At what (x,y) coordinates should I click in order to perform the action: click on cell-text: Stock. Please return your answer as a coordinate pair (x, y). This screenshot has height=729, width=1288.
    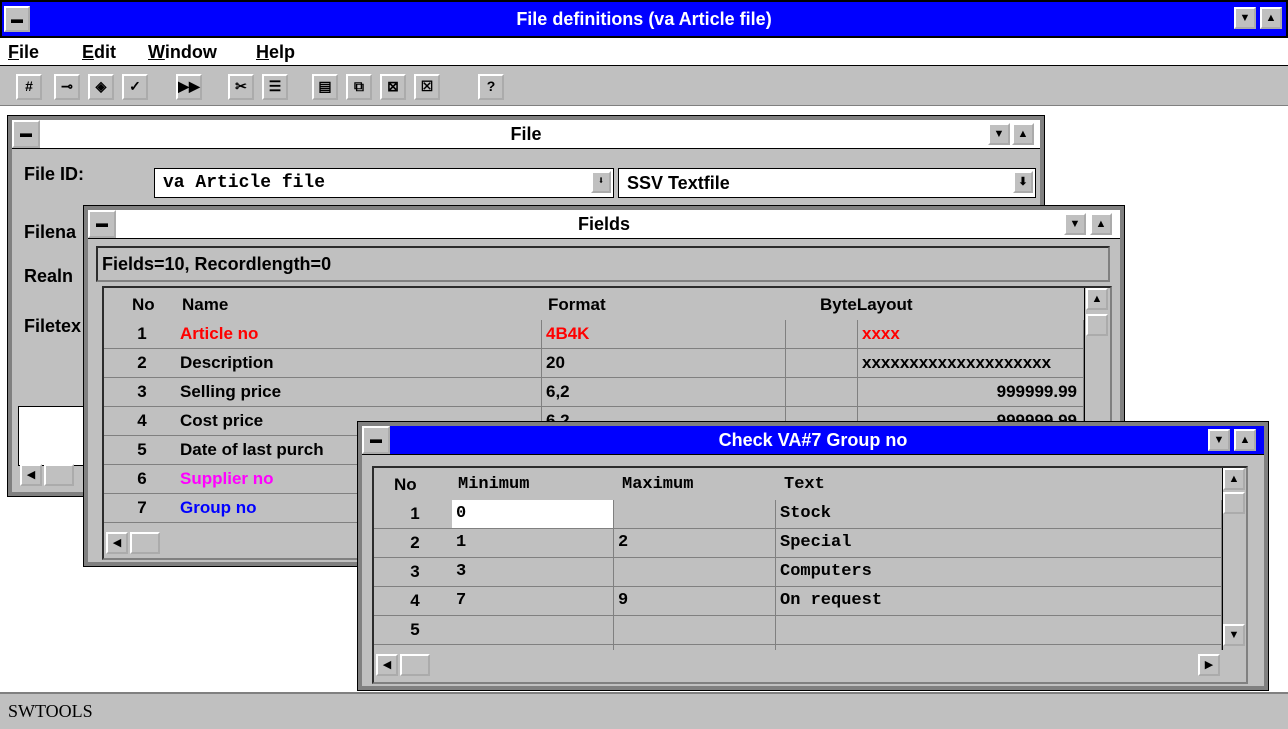
    Looking at the image, I should click on (999, 514).